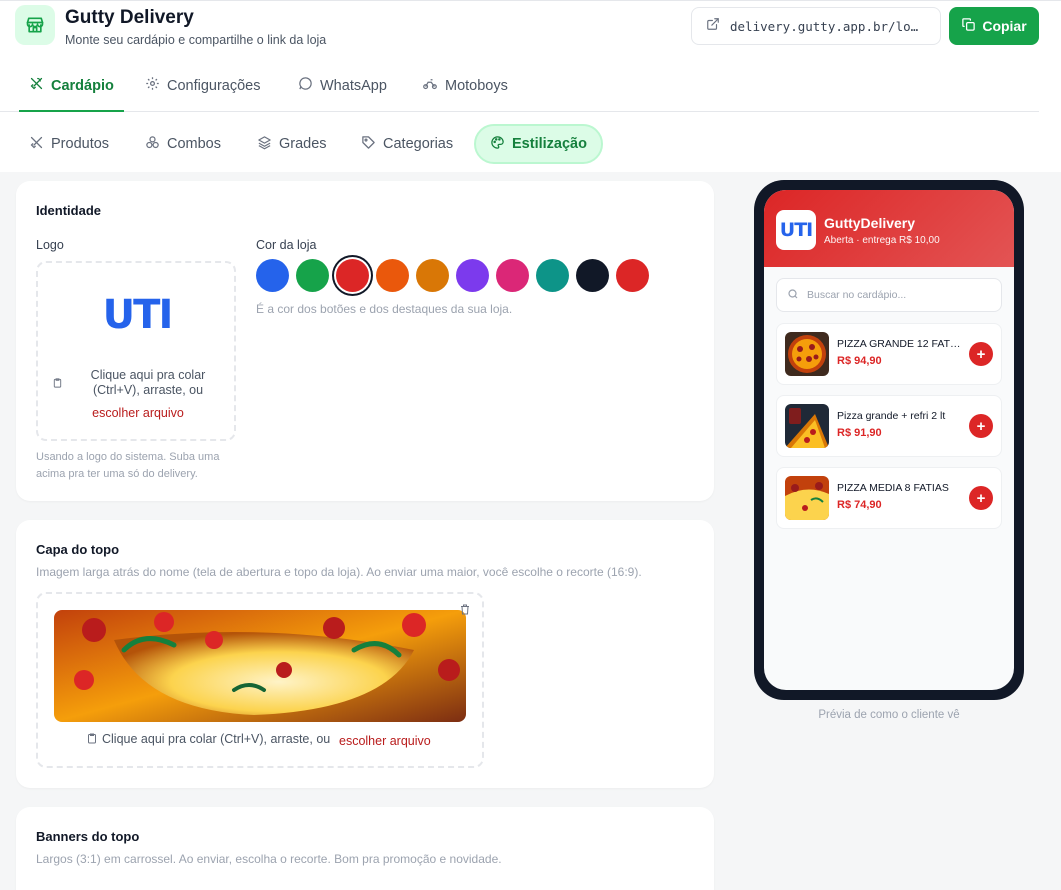  What do you see at coordinates (968, 26) in the screenshot?
I see `copy-icon` at bounding box center [968, 26].